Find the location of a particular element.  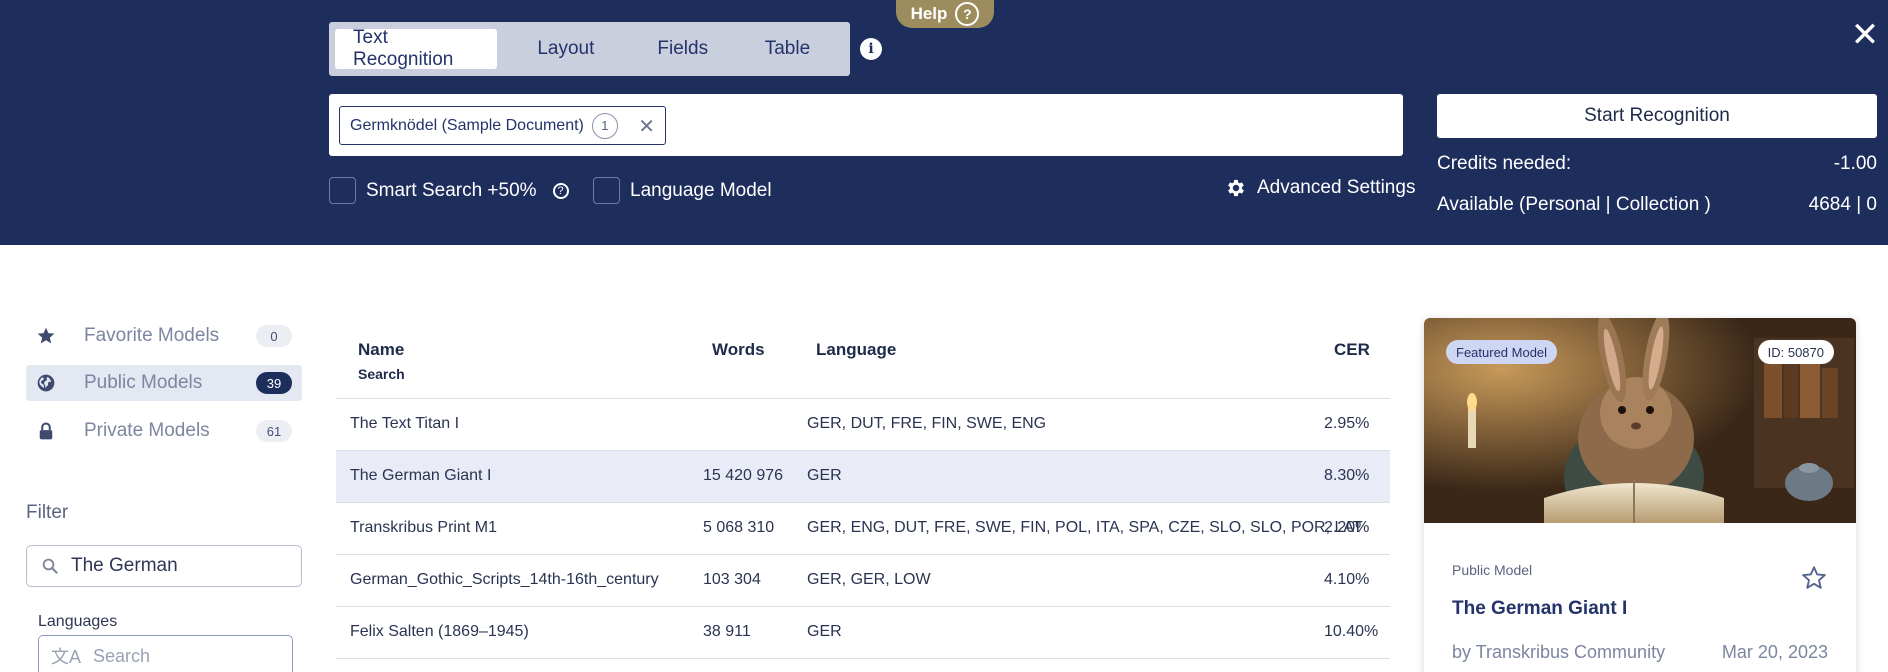

favorite-star-icon is located at coordinates (1814, 578).